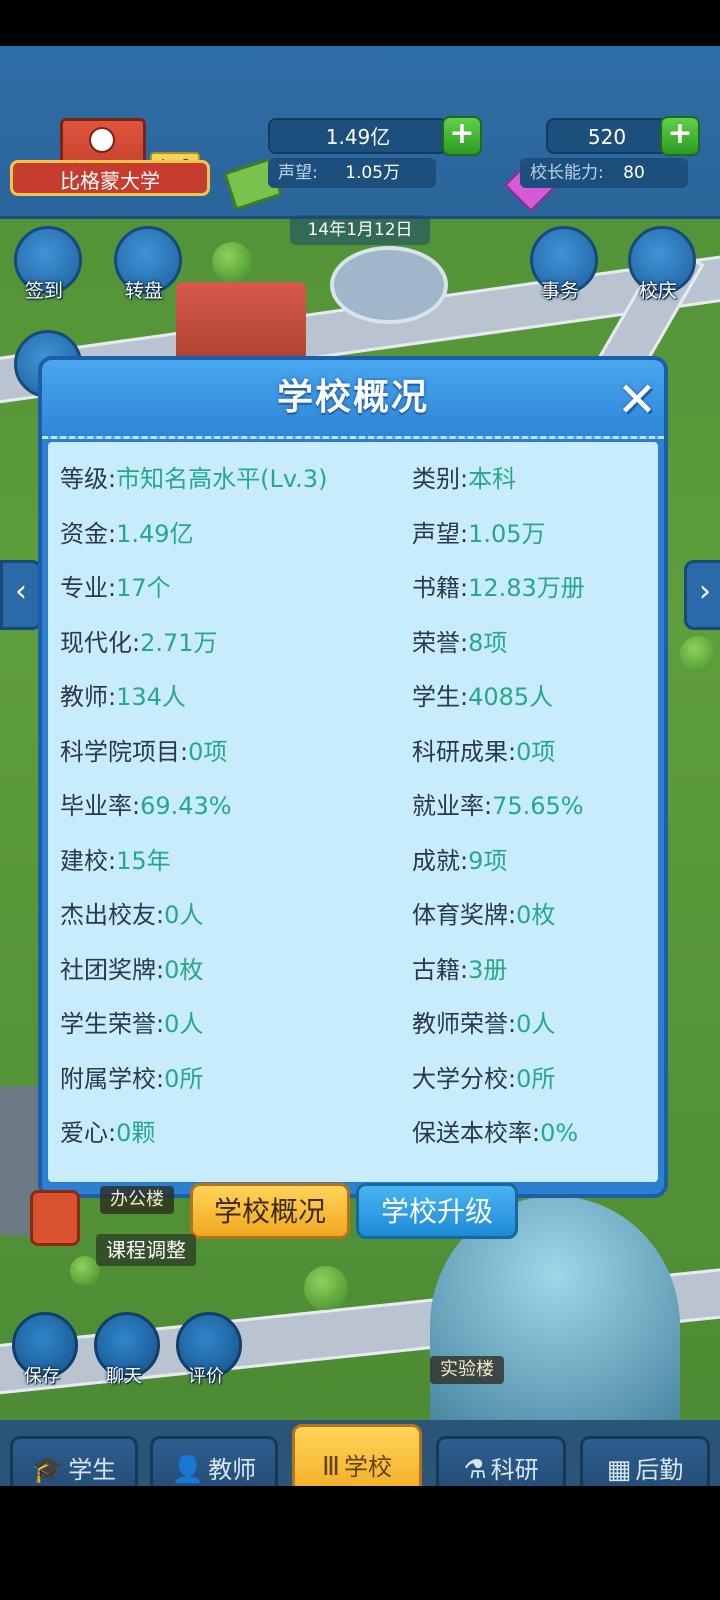 This screenshot has height=1600, width=720. Describe the element at coordinates (143, 588) in the screenshot. I see `stat-value: 17个` at that location.